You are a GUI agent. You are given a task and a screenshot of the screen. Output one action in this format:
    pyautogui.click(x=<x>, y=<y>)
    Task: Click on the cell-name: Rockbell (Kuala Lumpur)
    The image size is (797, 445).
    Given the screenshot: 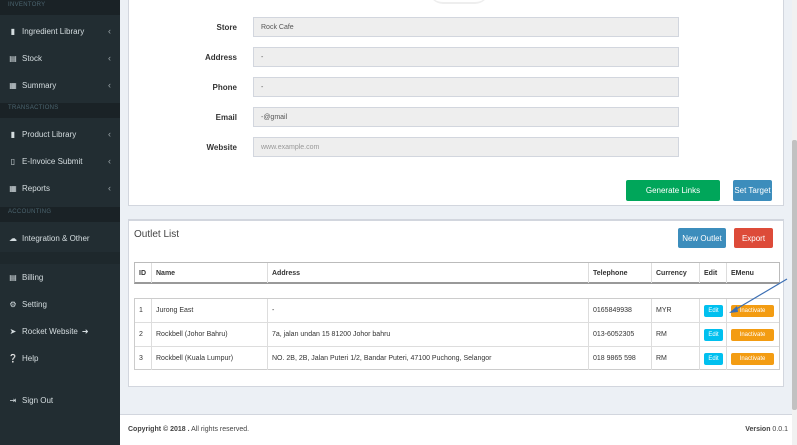 What is the action you would take?
    pyautogui.click(x=210, y=358)
    